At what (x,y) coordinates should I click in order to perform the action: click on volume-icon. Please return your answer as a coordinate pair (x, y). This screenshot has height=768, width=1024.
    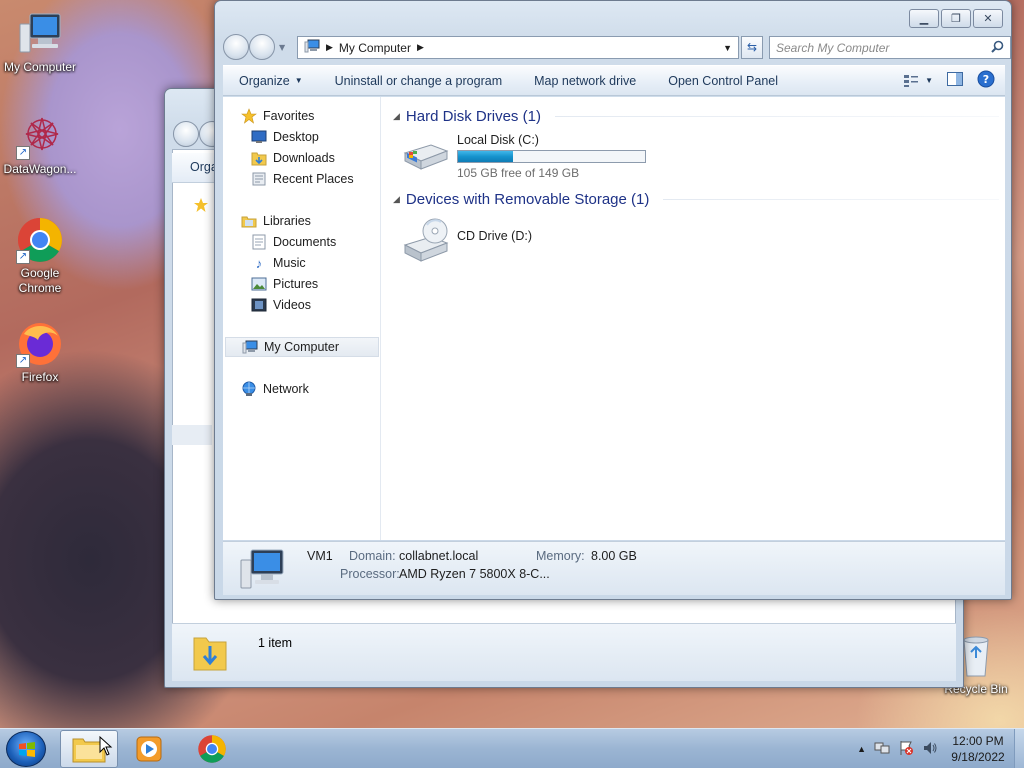
    Looking at the image, I should click on (930, 749).